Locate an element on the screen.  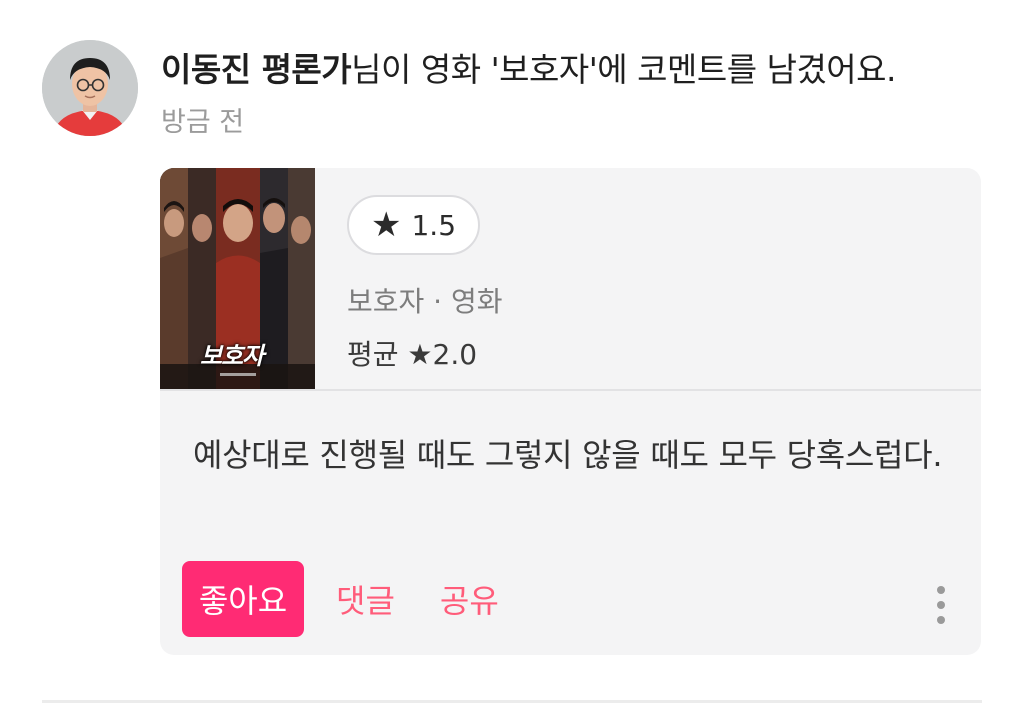
comment-text: 예상대로 진행될 때도 그렇지 않을 때도 모두 당혹스럽다. is located at coordinates (568, 455).